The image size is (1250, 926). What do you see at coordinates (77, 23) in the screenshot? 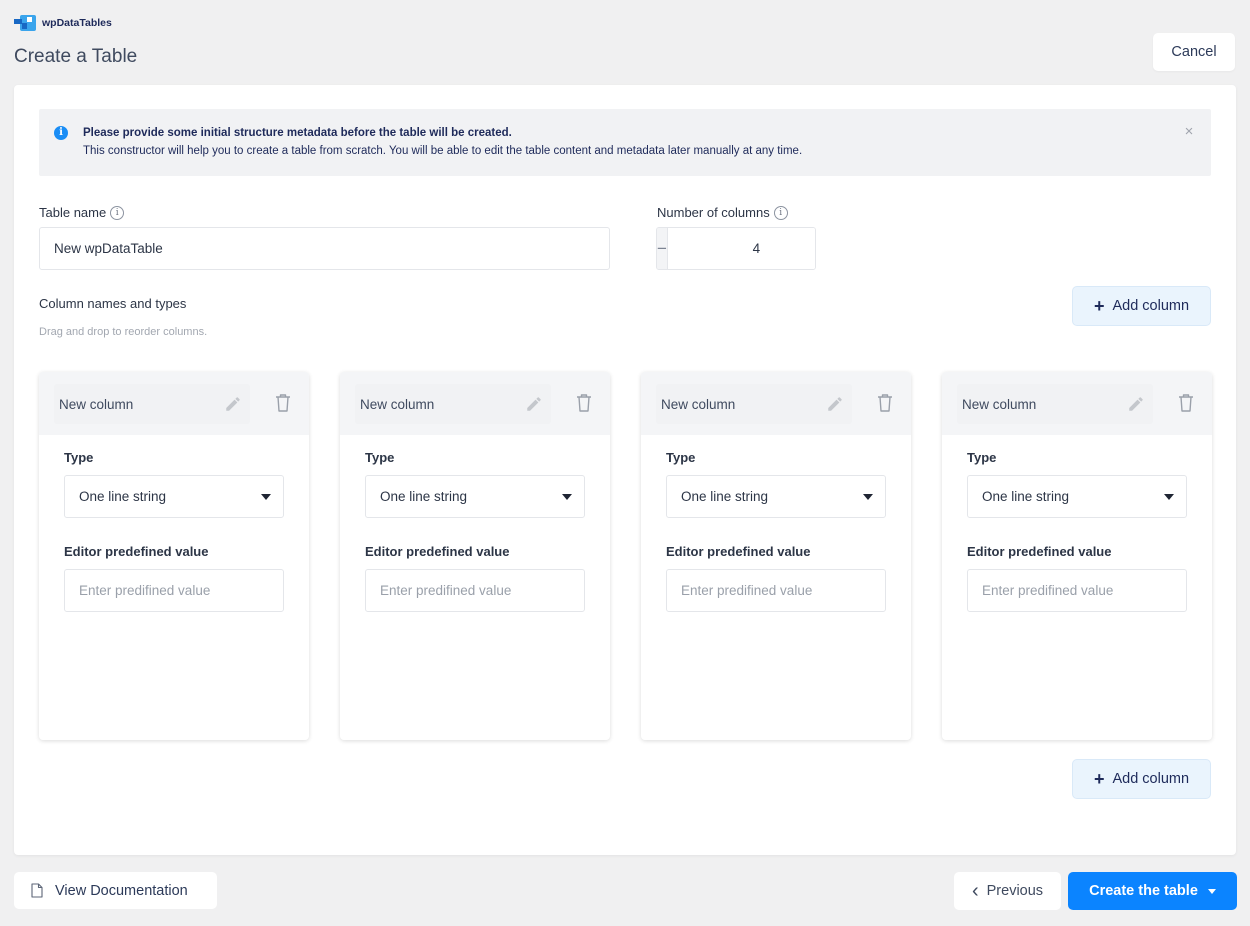
I see `brand-name: wpDataTables` at bounding box center [77, 23].